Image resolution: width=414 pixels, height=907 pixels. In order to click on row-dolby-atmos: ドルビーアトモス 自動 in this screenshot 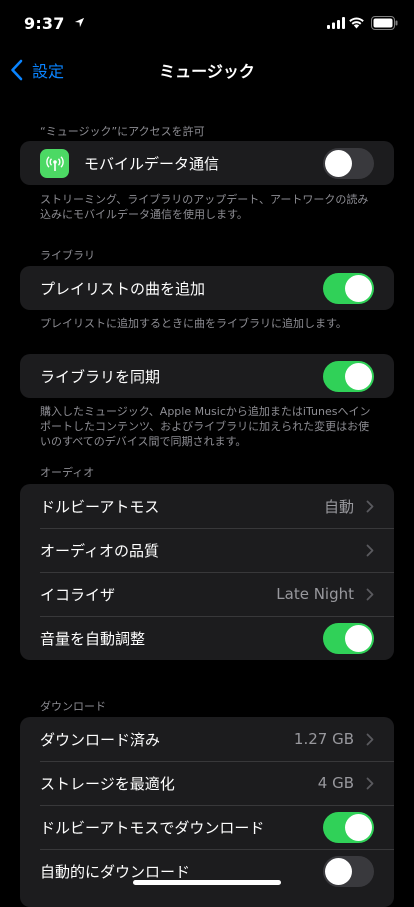, I will do `click(207, 506)`.